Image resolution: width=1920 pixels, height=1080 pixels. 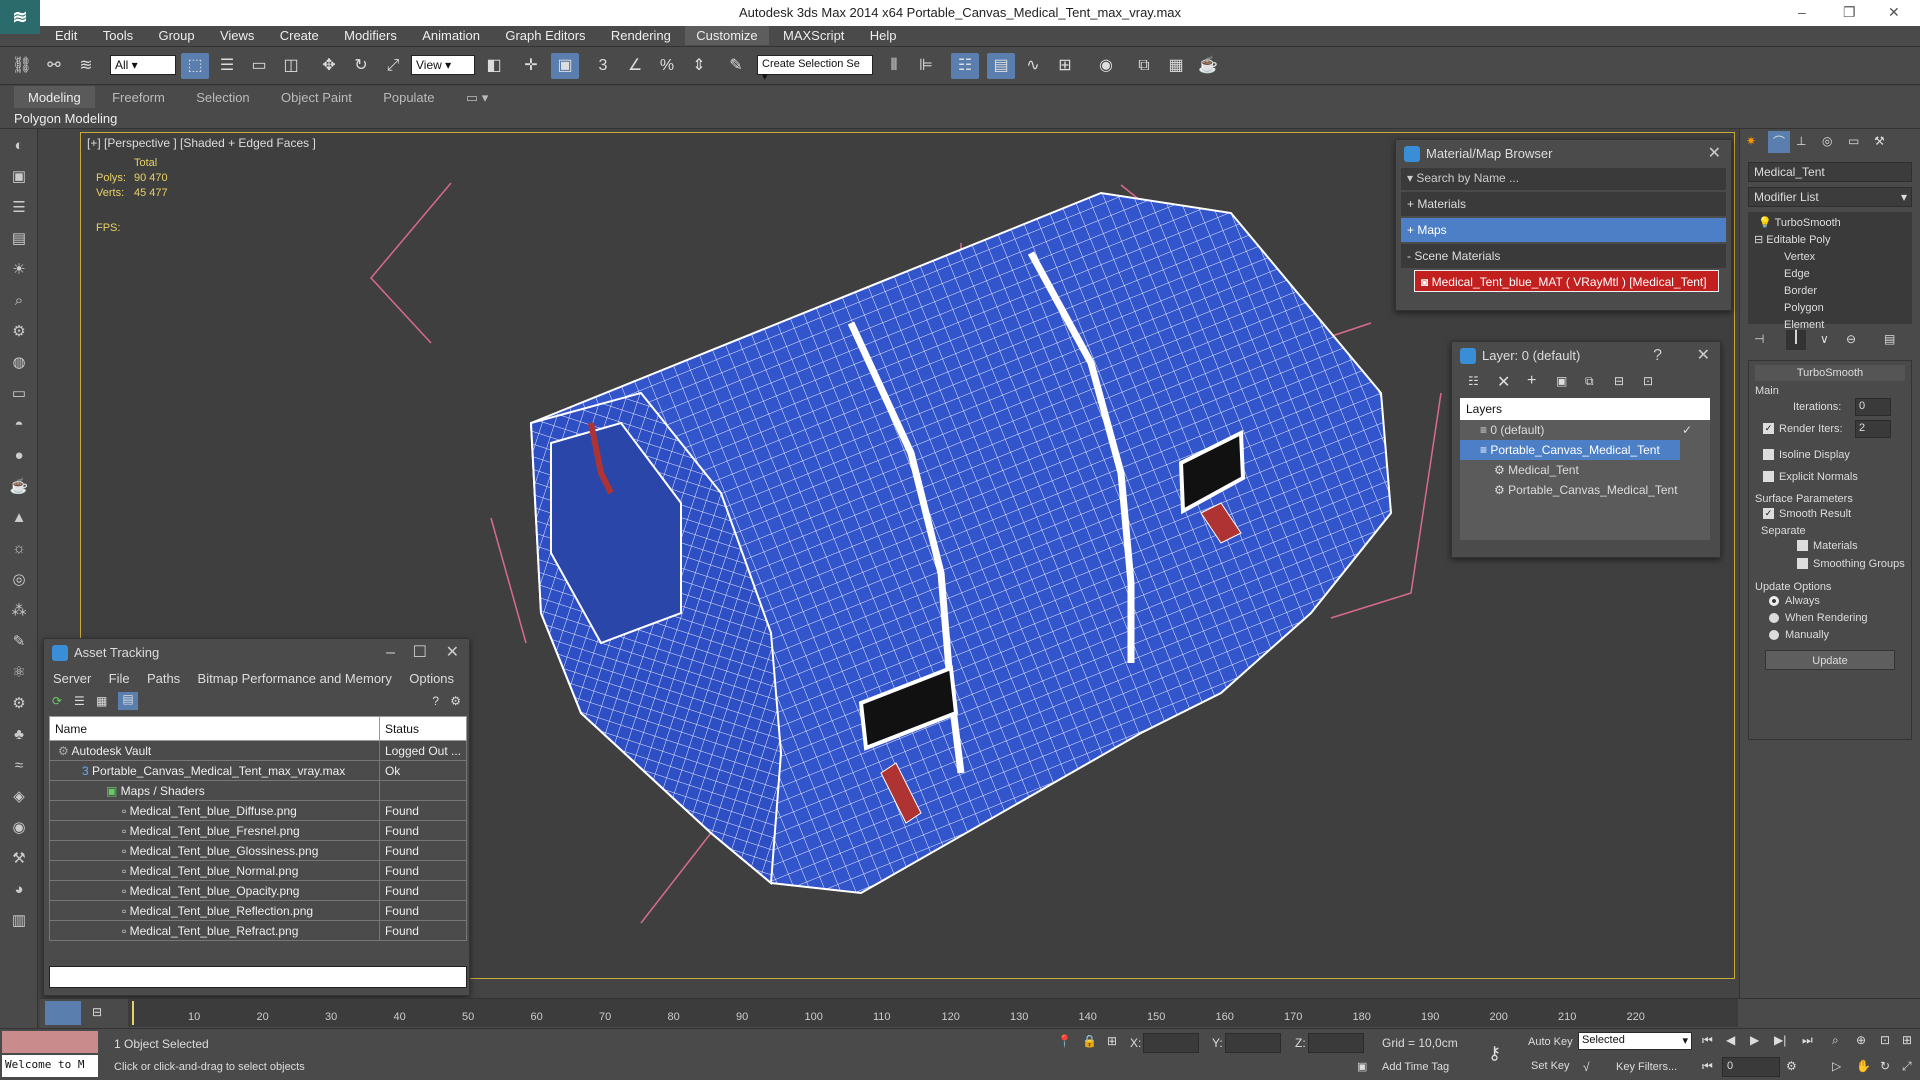 What do you see at coordinates (66, 35) in the screenshot?
I see `menu-edit: Edit` at bounding box center [66, 35].